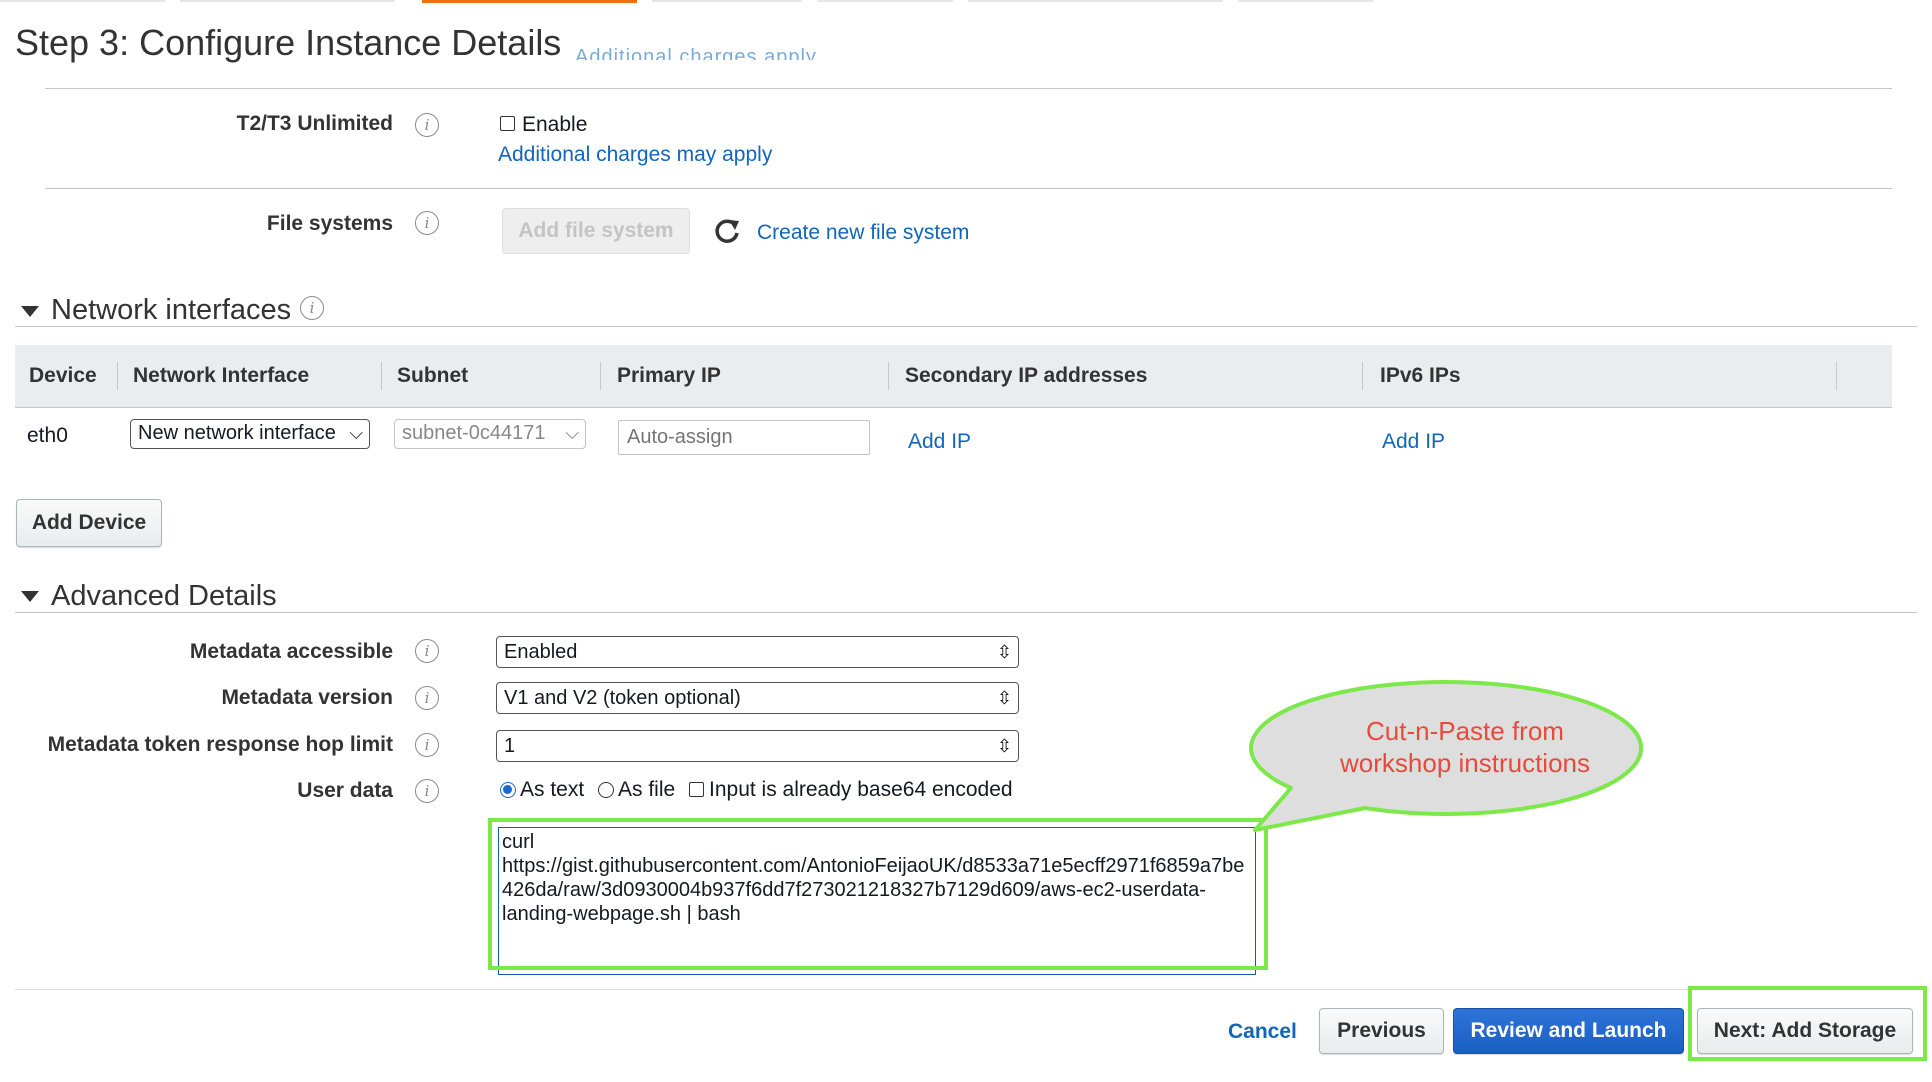 The height and width of the screenshot is (1082, 1932). What do you see at coordinates (966, 989) in the screenshot?
I see `footer-divider` at bounding box center [966, 989].